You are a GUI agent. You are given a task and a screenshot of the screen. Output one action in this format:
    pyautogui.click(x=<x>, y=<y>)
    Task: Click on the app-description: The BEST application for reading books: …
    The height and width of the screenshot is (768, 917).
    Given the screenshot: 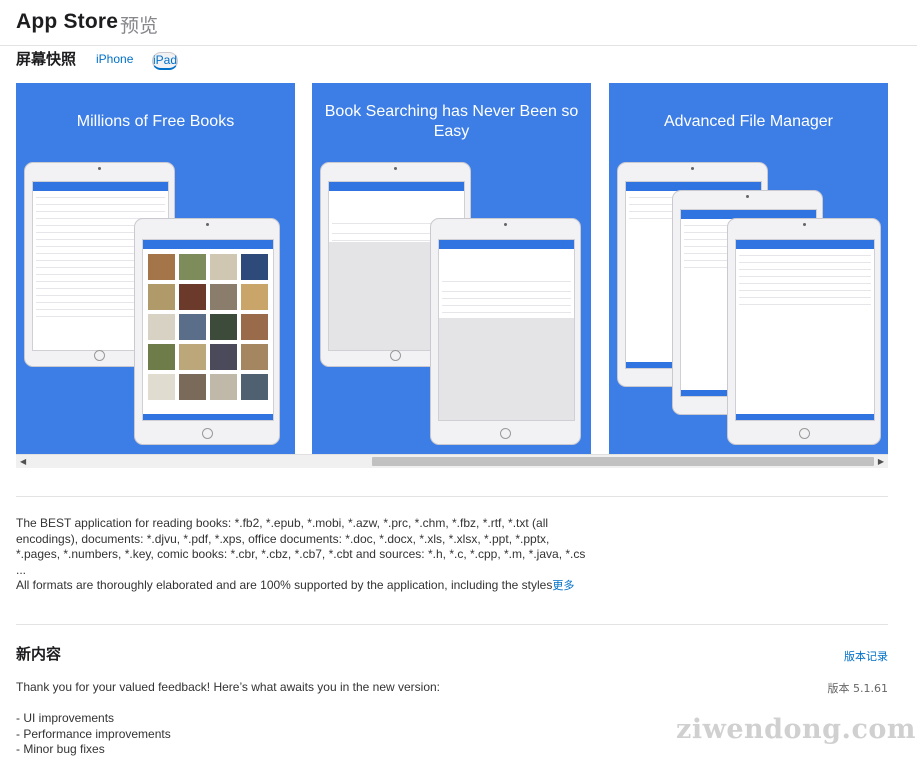 What is the action you would take?
    pyautogui.click(x=452, y=555)
    